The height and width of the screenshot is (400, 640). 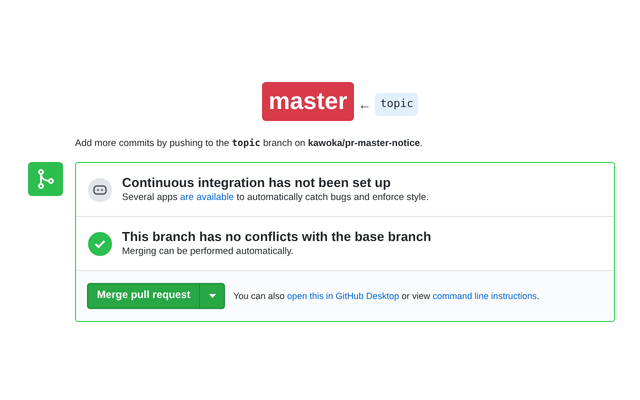 I want to click on merge-note: You can also open this in GitHub Desktop or view command line instructions., so click(x=386, y=296).